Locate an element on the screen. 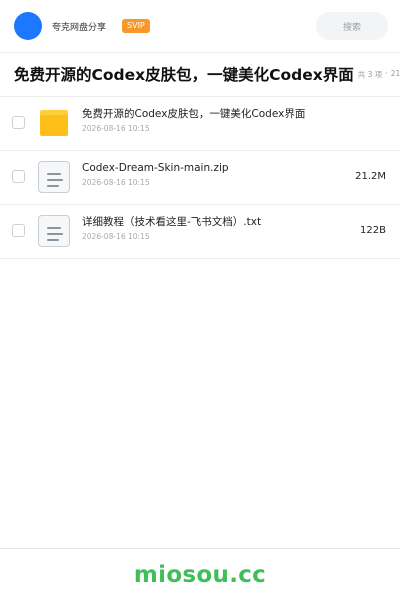  file-name: 详细教程（技术看这里-飞书文档）.txt is located at coordinates (171, 222).